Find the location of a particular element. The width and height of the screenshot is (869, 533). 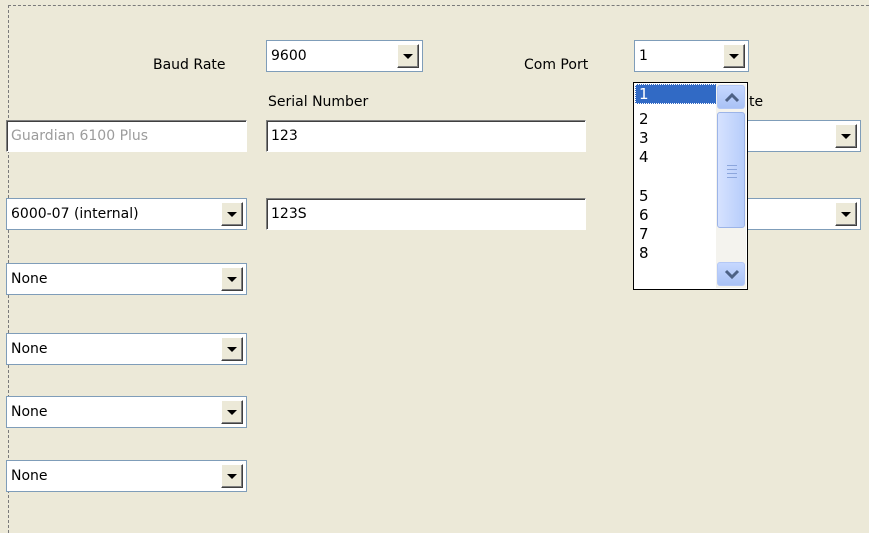

group-frame-top is located at coordinates (438, 5).